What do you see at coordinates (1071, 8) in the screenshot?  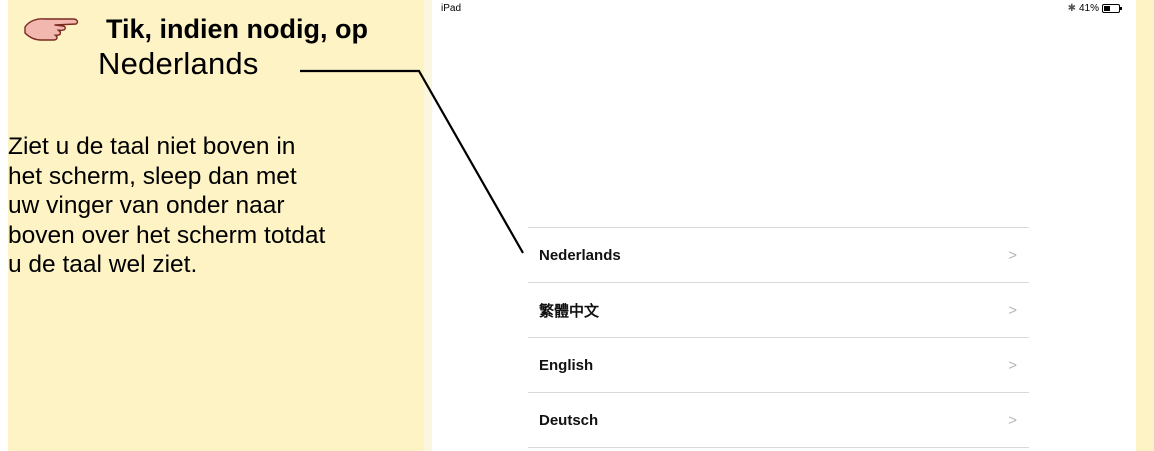 I see `bluetooth-icon: ✱` at bounding box center [1071, 8].